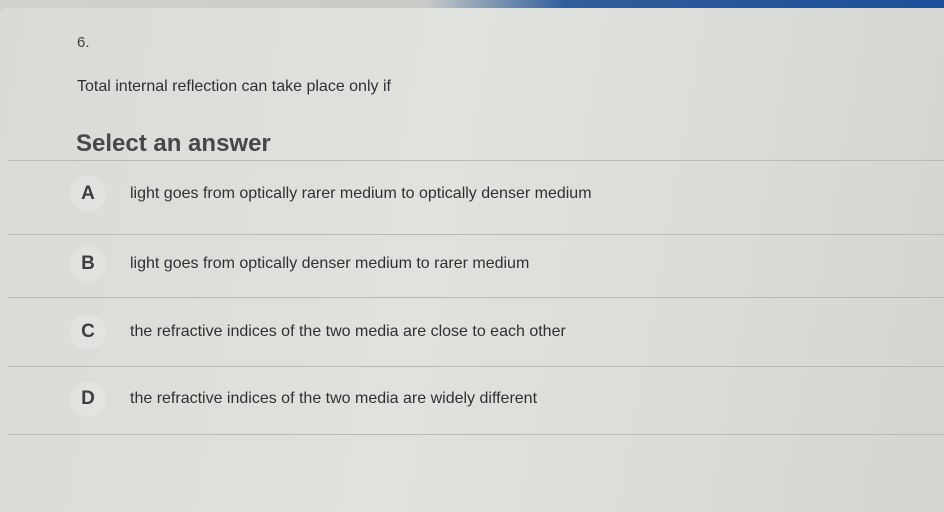 This screenshot has width=944, height=512. What do you see at coordinates (88, 264) in the screenshot?
I see `option-letter-b: B` at bounding box center [88, 264].